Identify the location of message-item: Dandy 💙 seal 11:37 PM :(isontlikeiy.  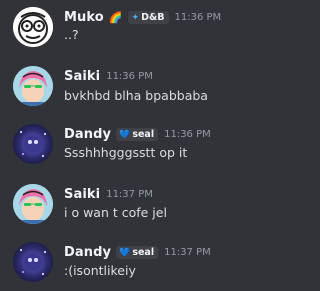
(125, 263).